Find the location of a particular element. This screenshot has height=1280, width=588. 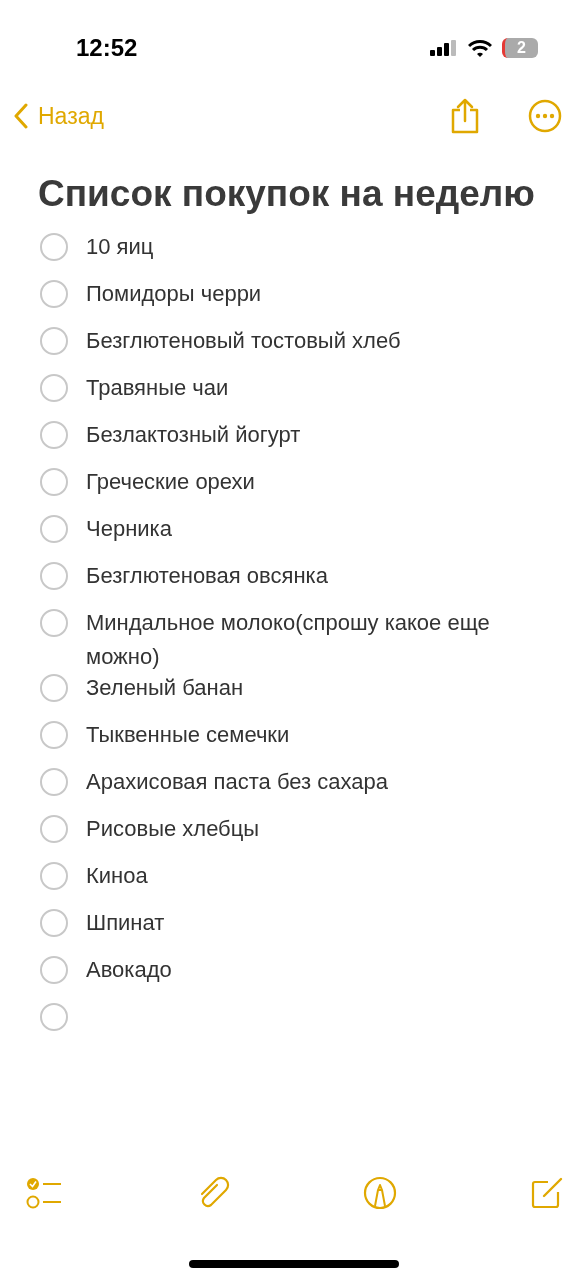

checklist-item: Авокадо is located at coordinates (129, 970).